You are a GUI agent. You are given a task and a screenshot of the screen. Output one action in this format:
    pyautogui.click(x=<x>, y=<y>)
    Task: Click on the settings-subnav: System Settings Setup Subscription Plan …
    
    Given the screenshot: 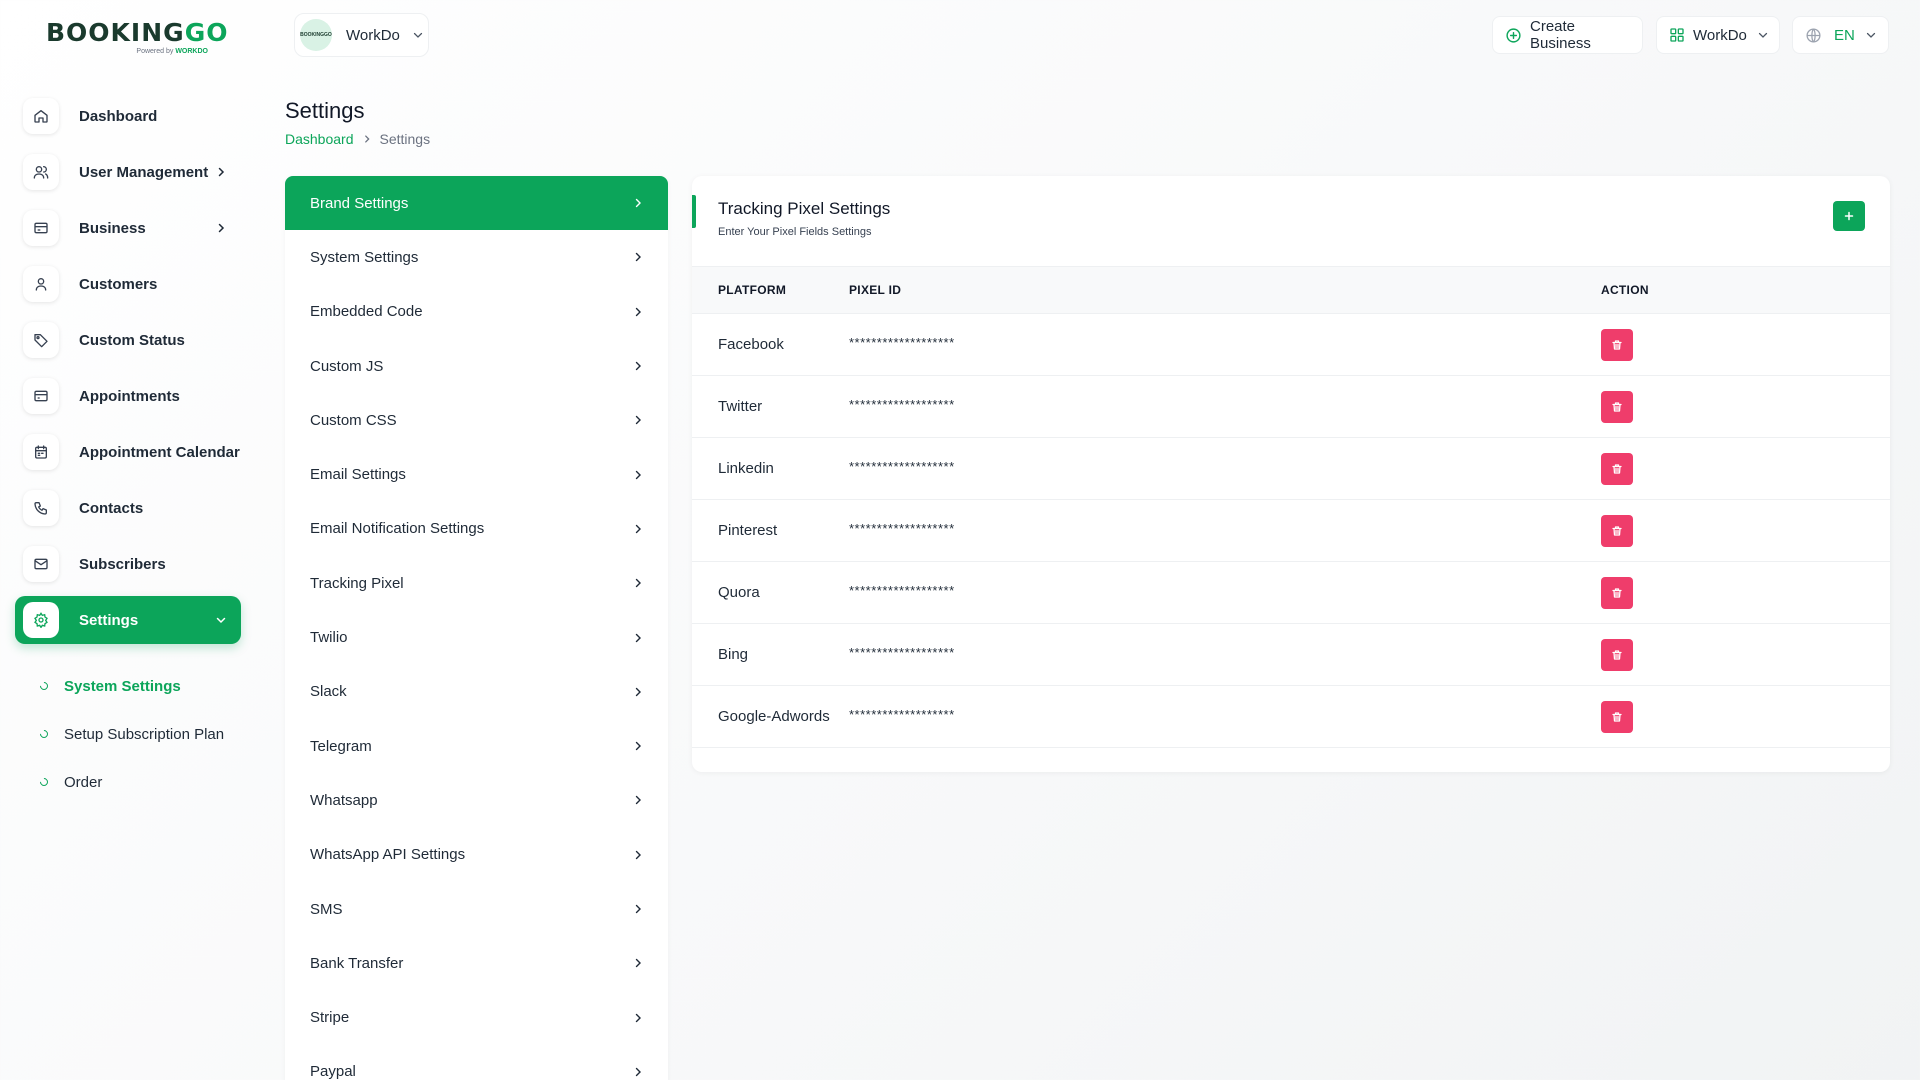 What is the action you would take?
    pyautogui.click(x=135, y=734)
    